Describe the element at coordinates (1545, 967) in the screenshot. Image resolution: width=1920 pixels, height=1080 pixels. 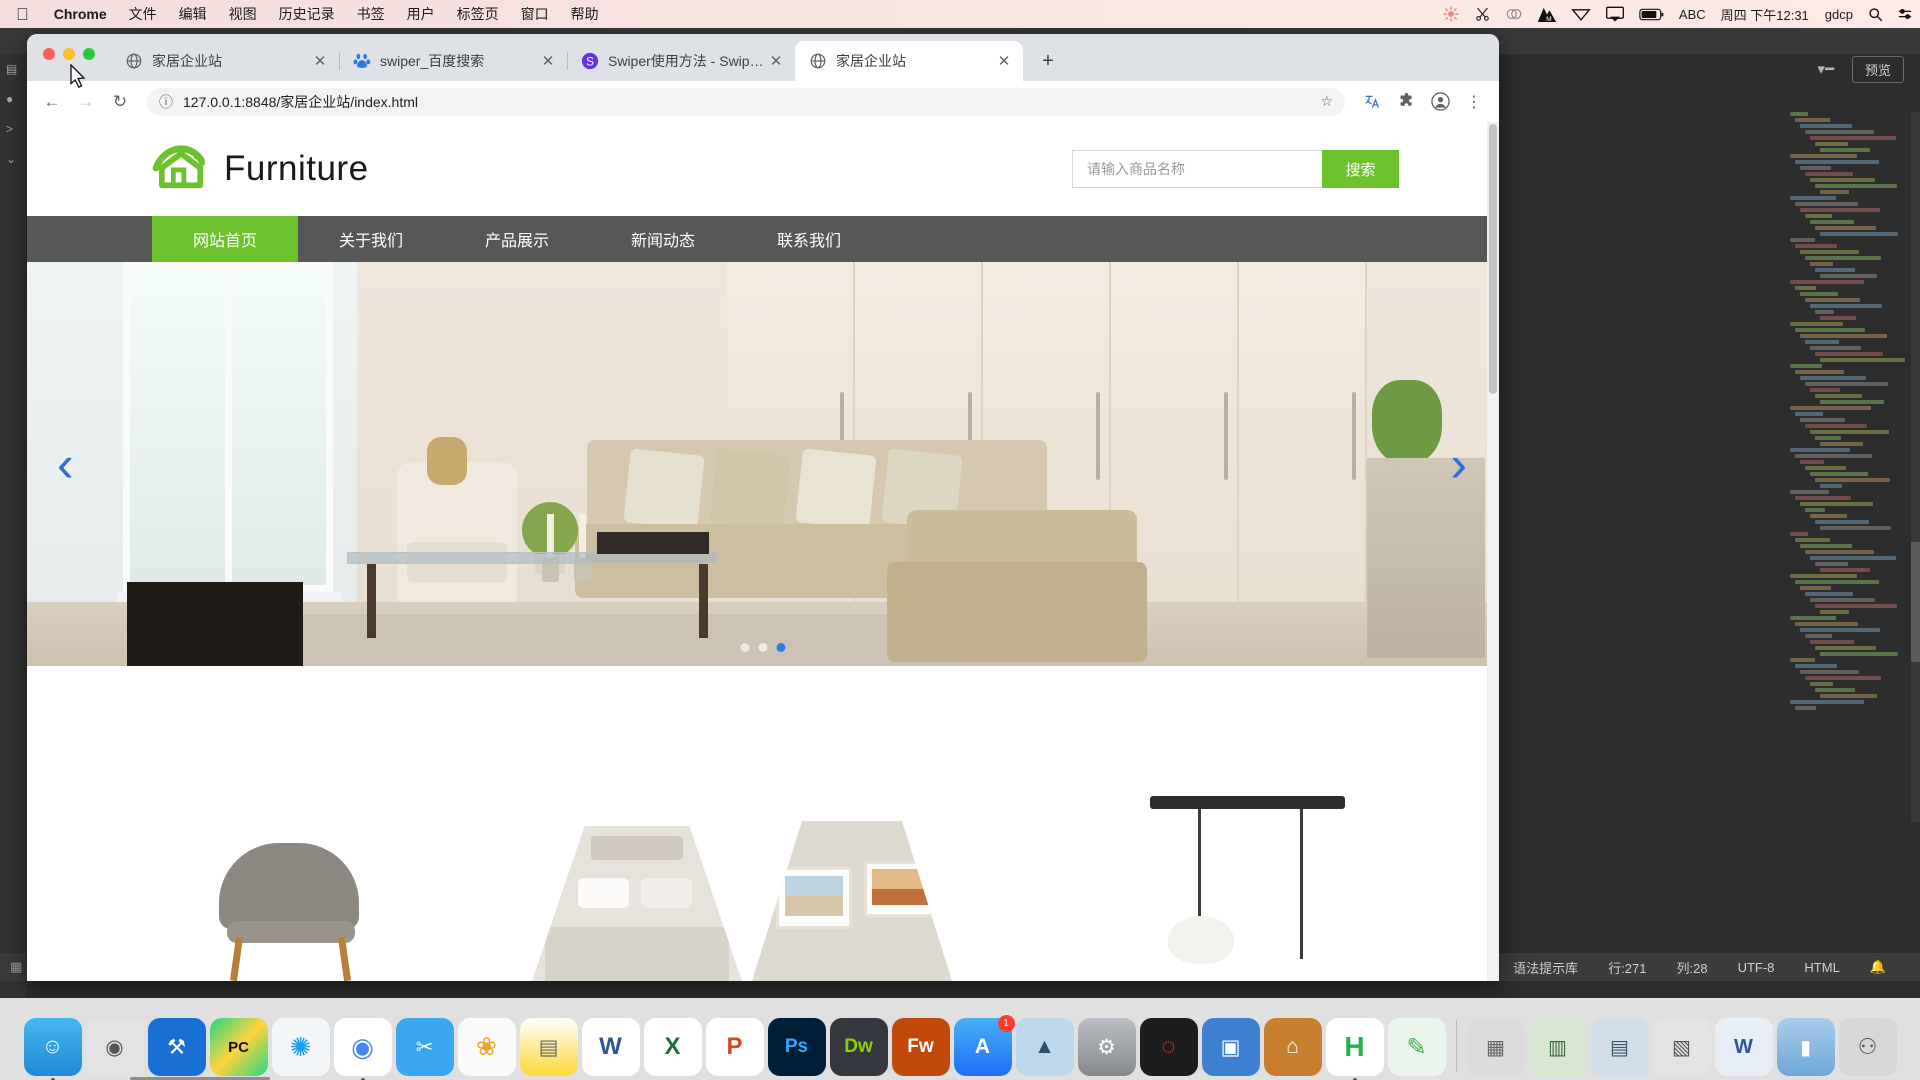
I see `syntax-library-label: 语法提示库` at that location.